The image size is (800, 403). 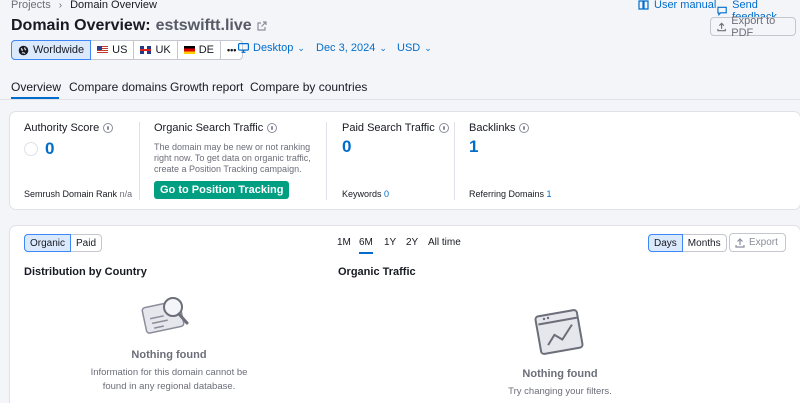 What do you see at coordinates (85, 272) in the screenshot?
I see `distribution-title: Distribution by Country` at bounding box center [85, 272].